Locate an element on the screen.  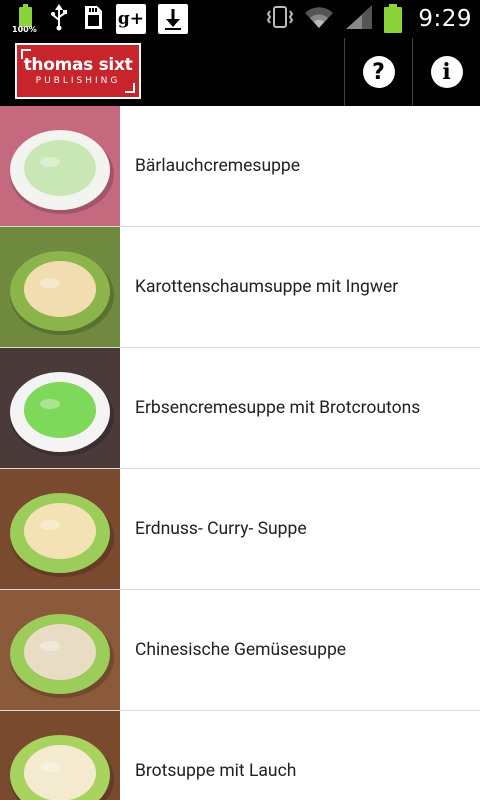
help-icon: ? is located at coordinates (378, 72).